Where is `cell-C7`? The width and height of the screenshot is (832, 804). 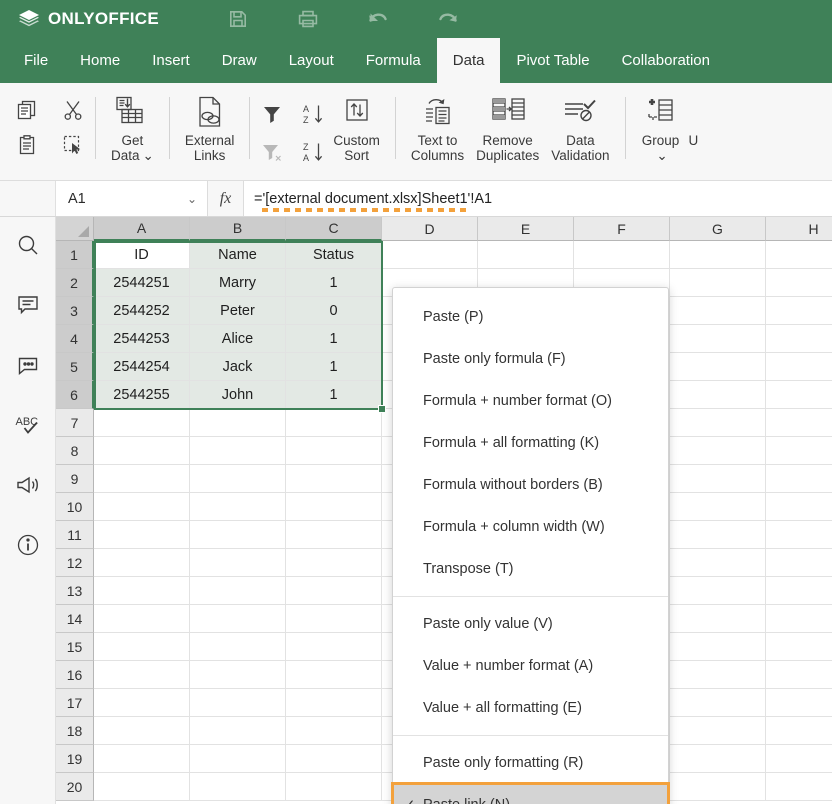
cell-C7 is located at coordinates (334, 423).